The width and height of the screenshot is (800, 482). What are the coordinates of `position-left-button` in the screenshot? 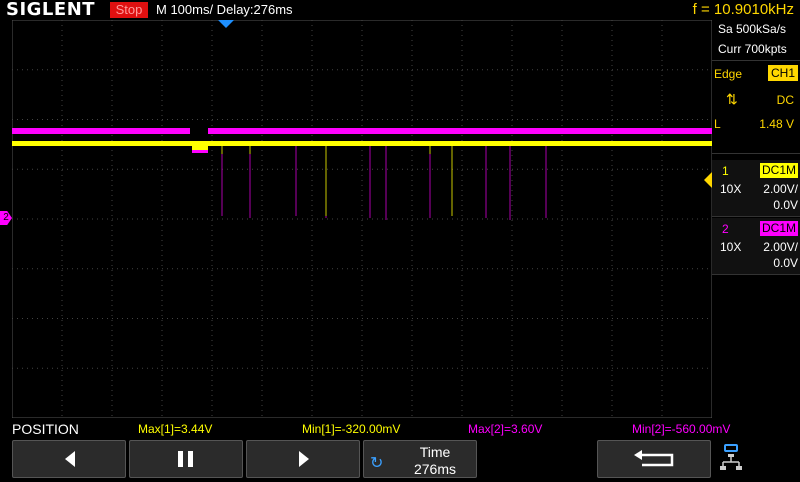 It's located at (69, 459).